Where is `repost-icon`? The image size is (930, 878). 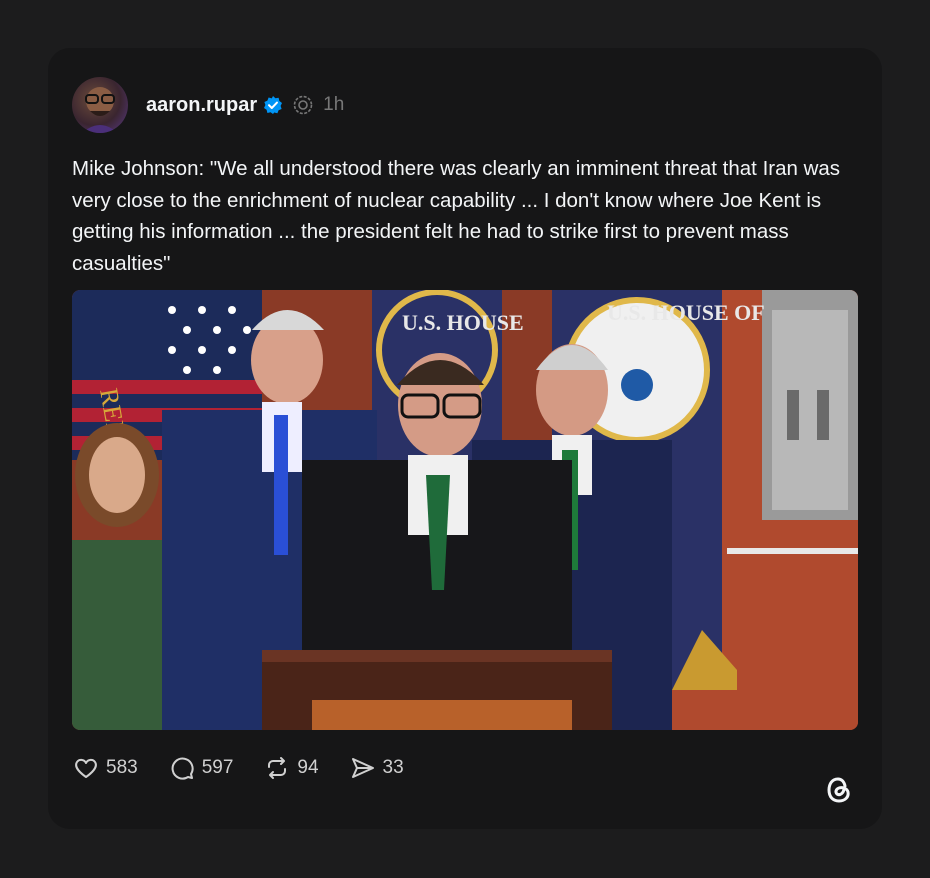 repost-icon is located at coordinates (277, 768).